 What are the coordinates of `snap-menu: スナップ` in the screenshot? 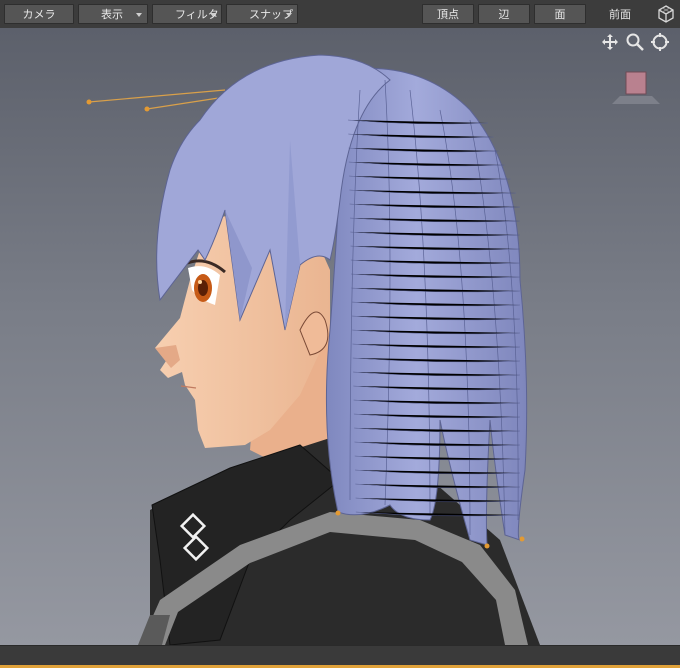 It's located at (262, 14).